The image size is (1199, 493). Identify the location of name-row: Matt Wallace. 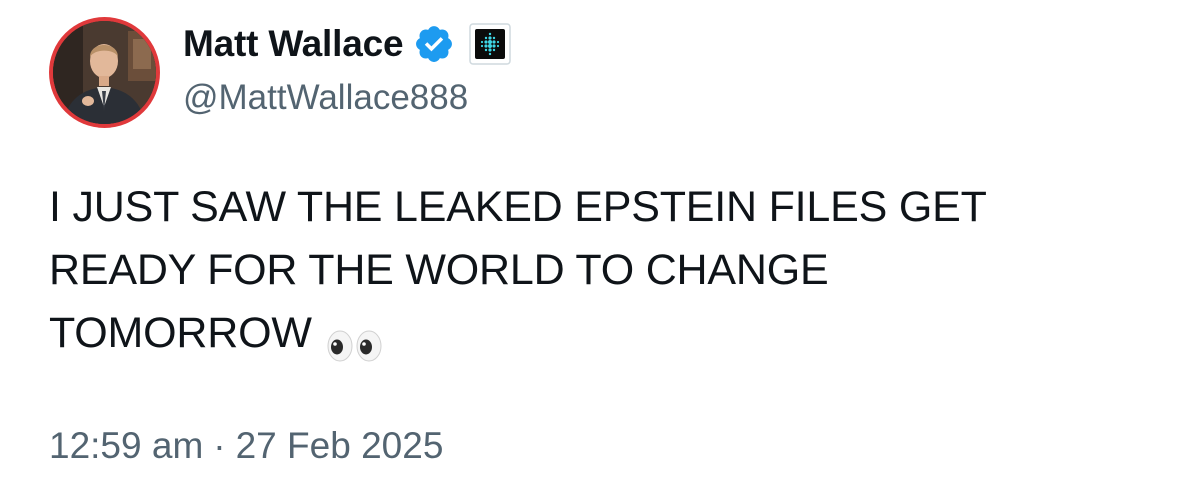
(347, 44).